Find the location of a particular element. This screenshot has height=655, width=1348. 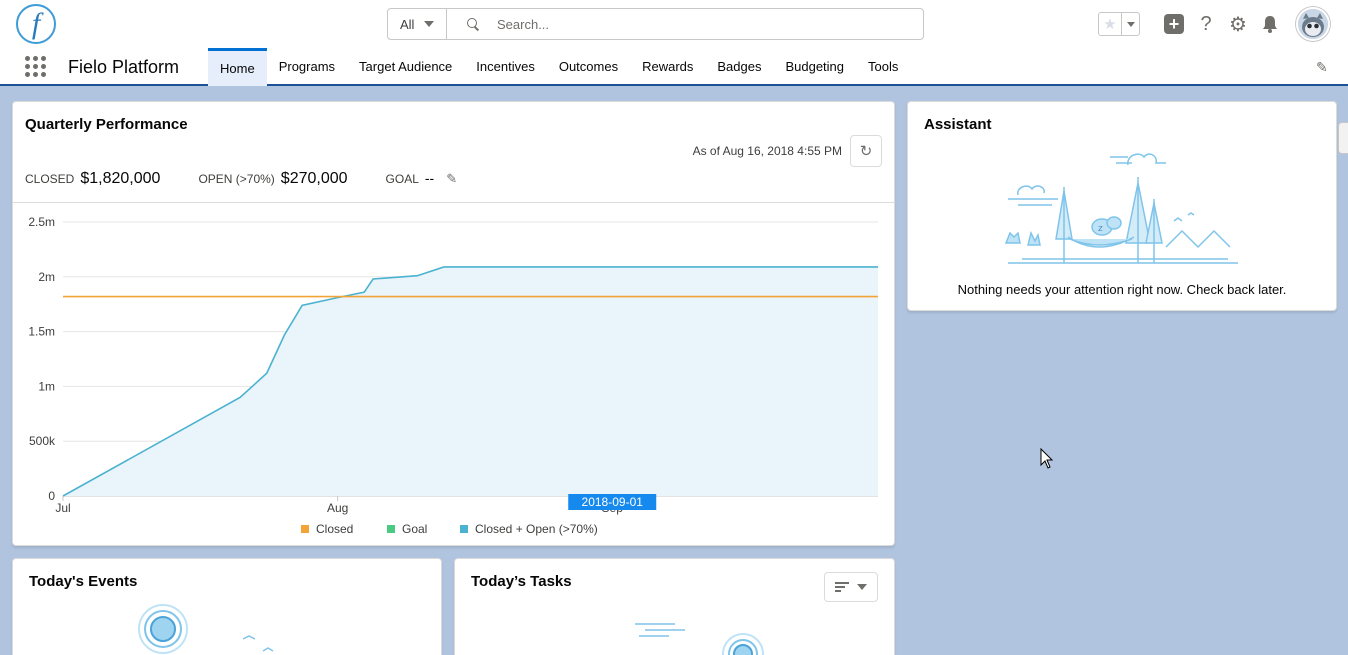

closed-value: $1,820,000 is located at coordinates (120, 178).